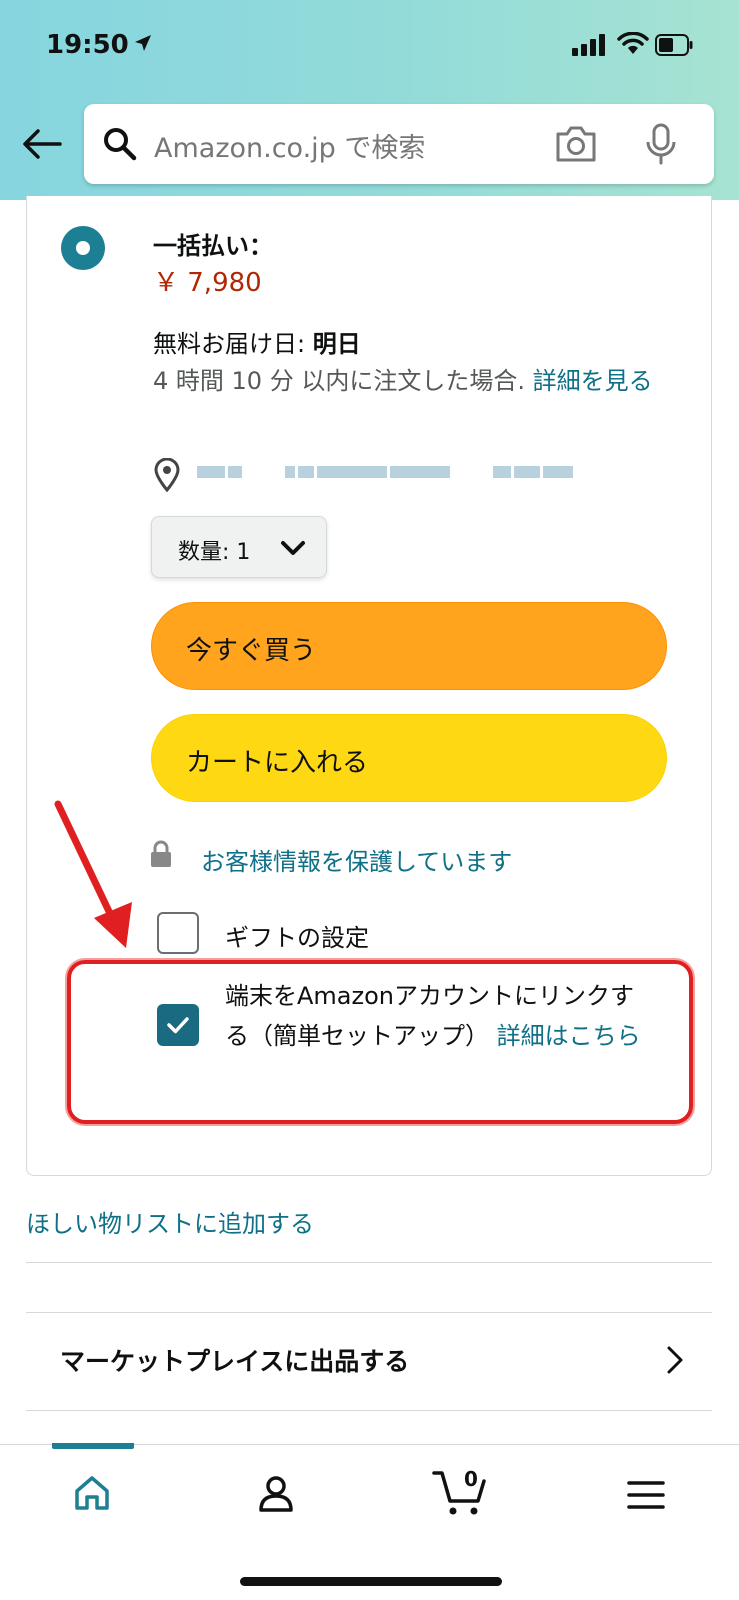  What do you see at coordinates (588, 45) in the screenshot?
I see `signal-icon` at bounding box center [588, 45].